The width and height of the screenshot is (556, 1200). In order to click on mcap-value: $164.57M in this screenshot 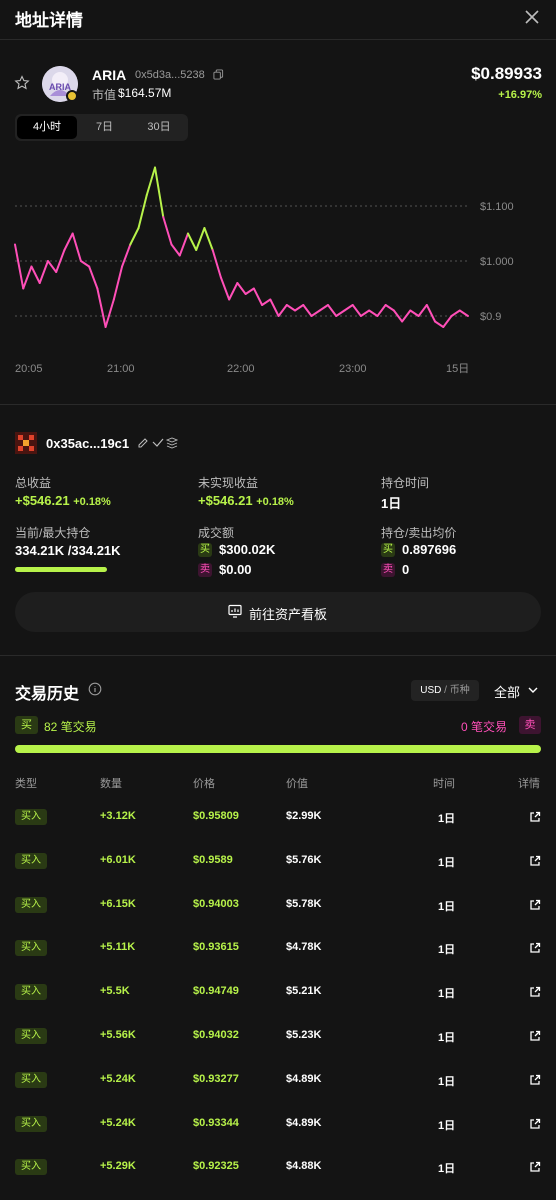, I will do `click(145, 93)`.